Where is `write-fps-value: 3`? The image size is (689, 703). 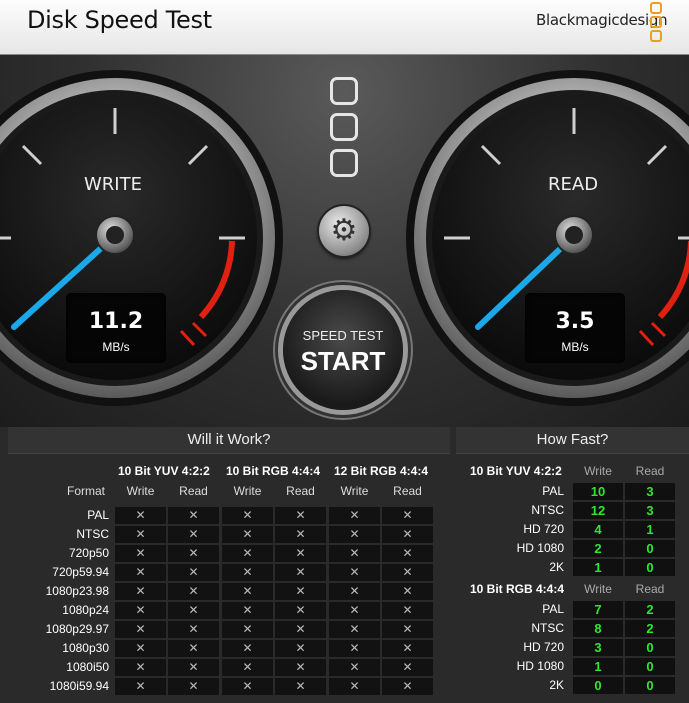
write-fps-value: 3 is located at coordinates (598, 647).